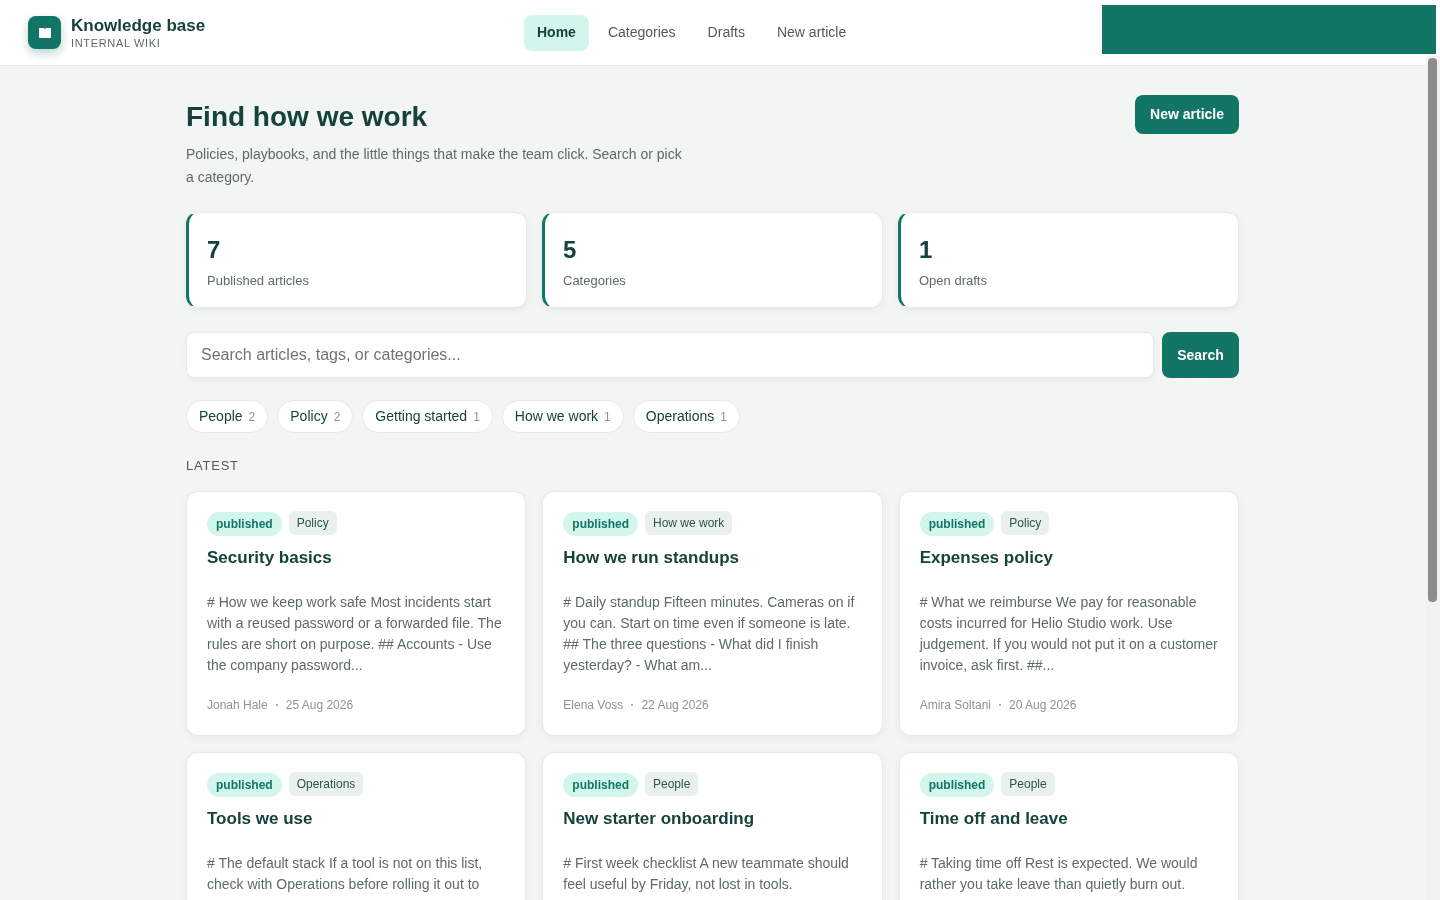  Describe the element at coordinates (651, 557) in the screenshot. I see `article-title: How we run standups` at that location.